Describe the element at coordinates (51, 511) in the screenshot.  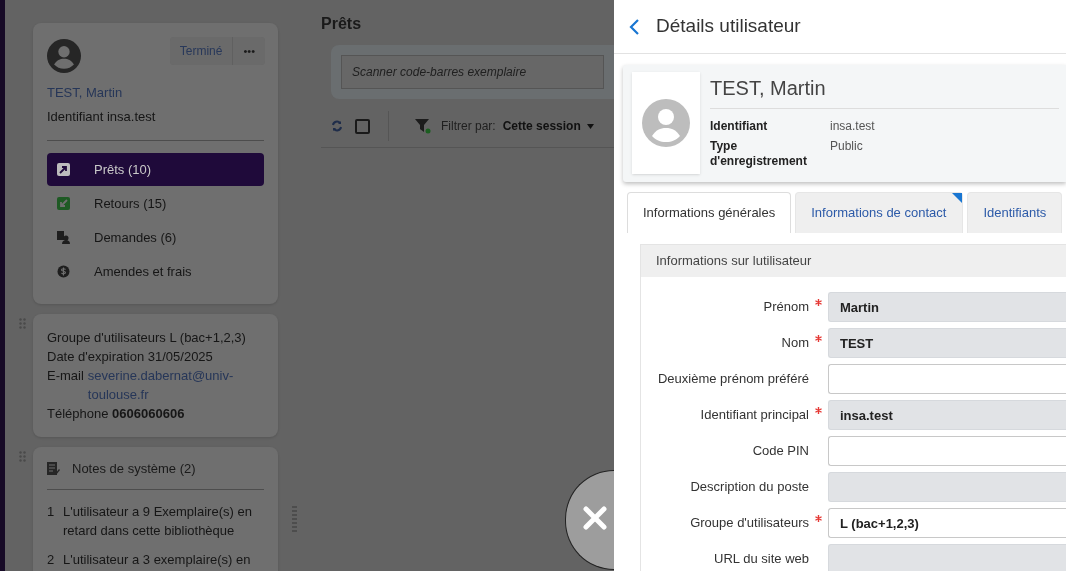
I see `note-number: 1` at that location.